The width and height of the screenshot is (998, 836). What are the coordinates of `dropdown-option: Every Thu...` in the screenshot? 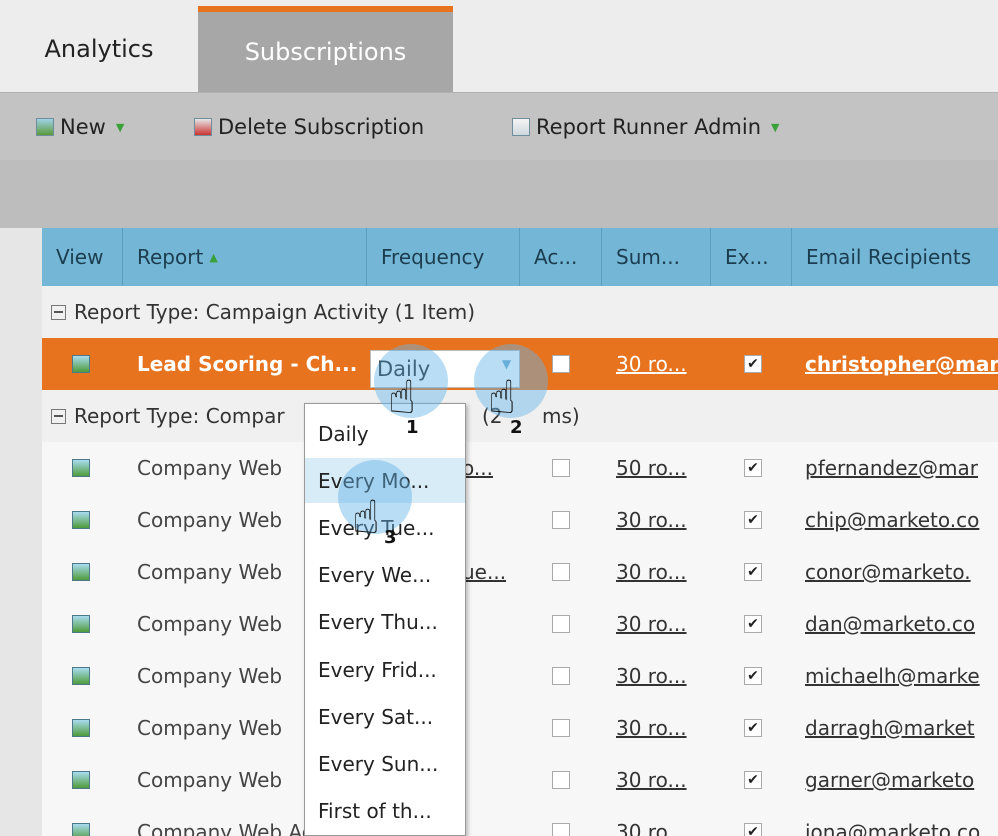 It's located at (385, 622).